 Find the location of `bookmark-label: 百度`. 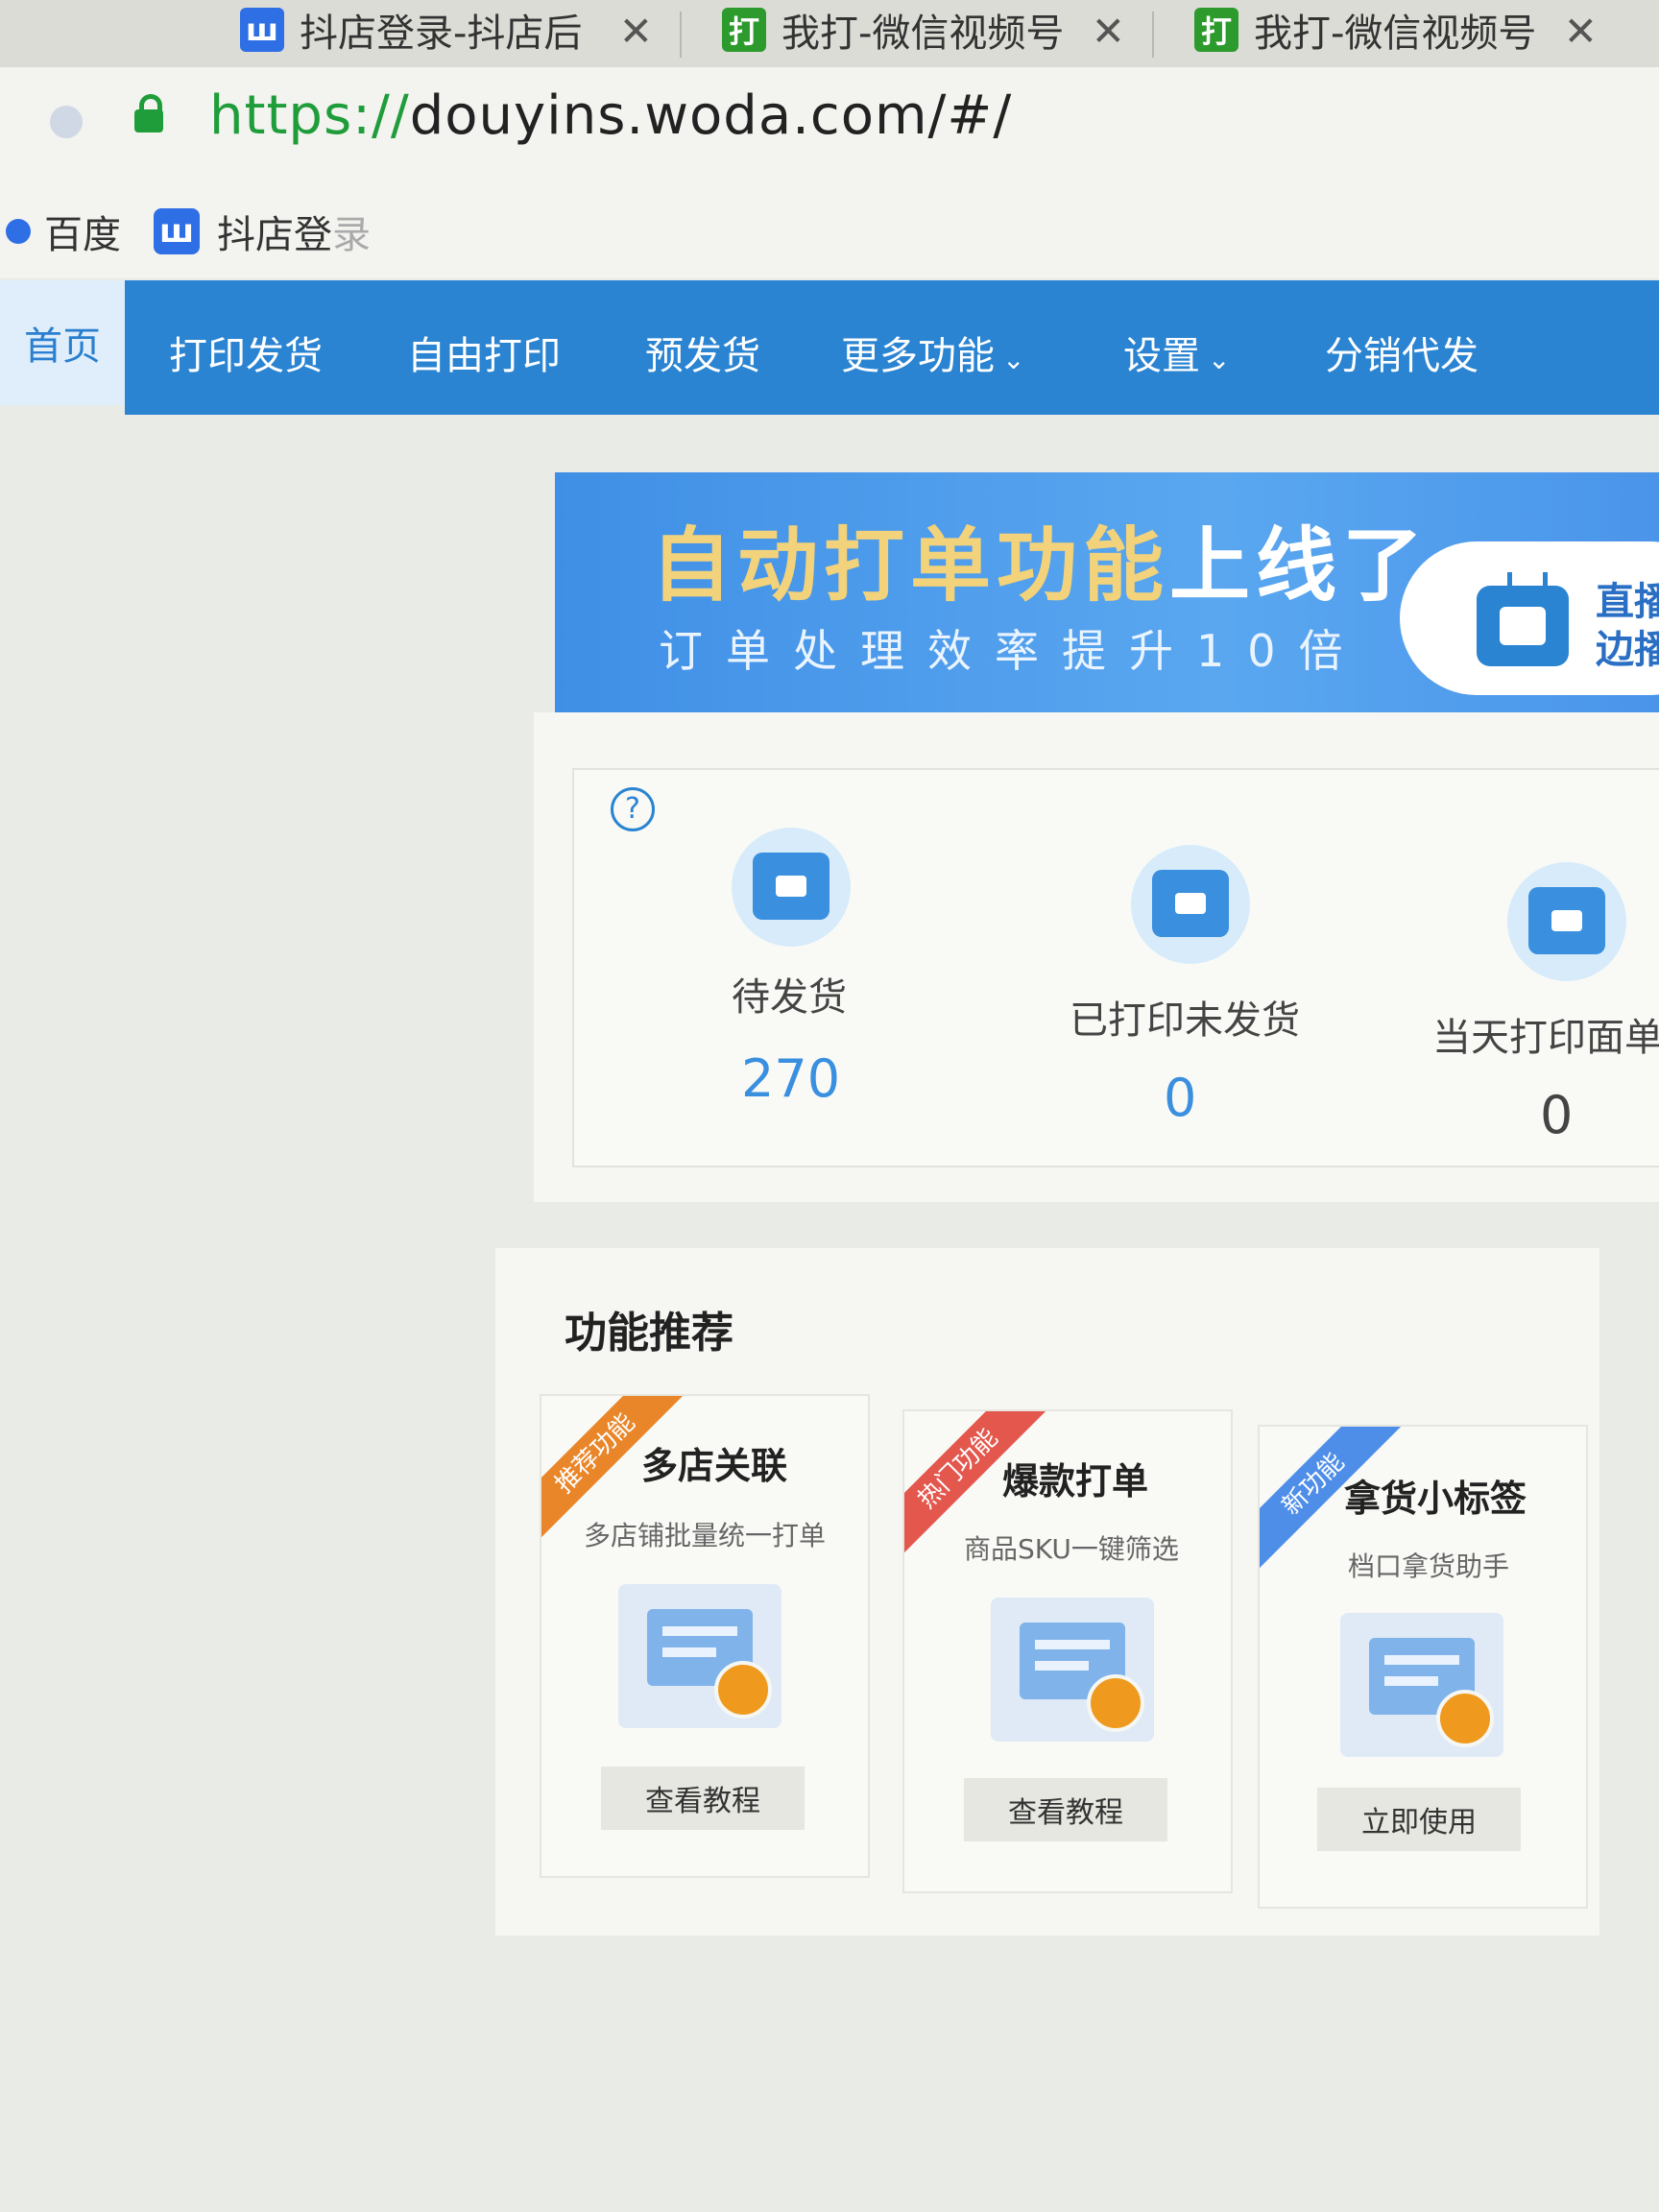

bookmark-label: 百度 is located at coordinates (83, 235).